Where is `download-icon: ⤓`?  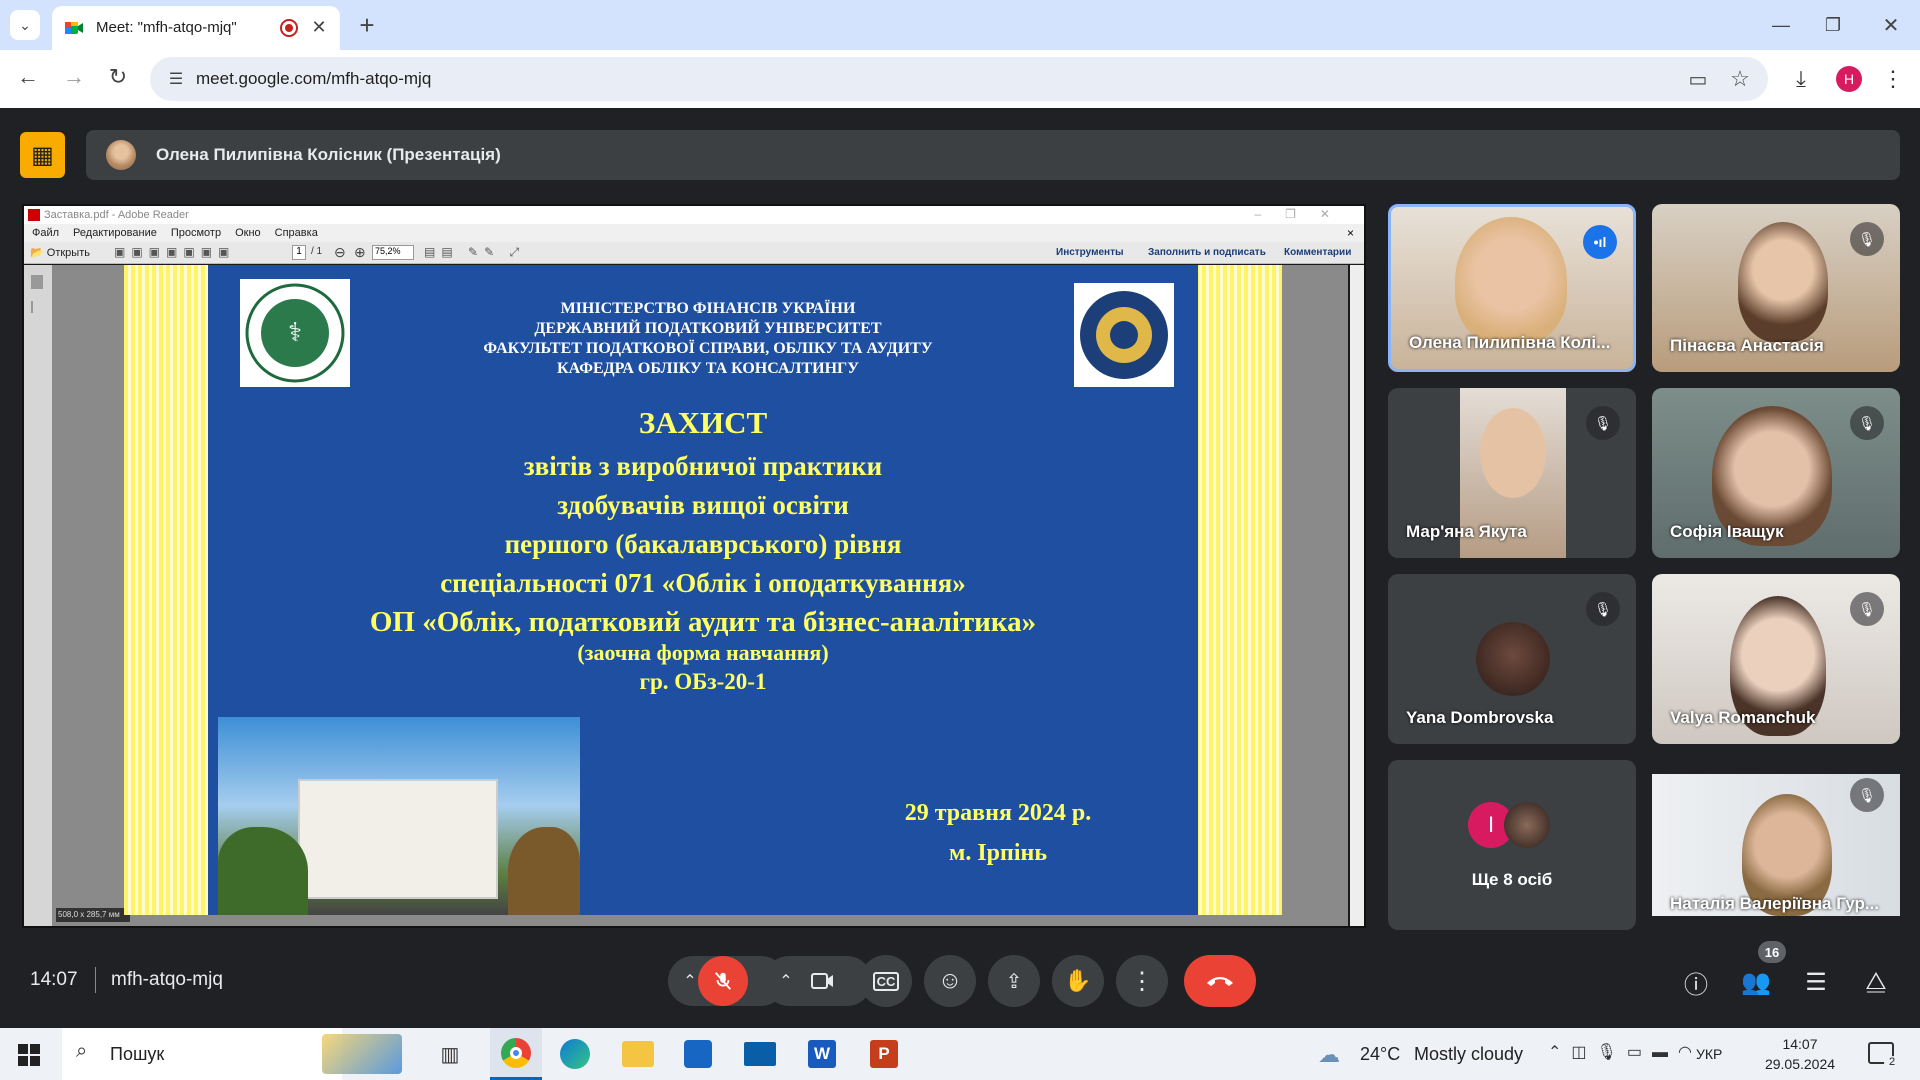
download-icon: ⤓ is located at coordinates (1801, 79).